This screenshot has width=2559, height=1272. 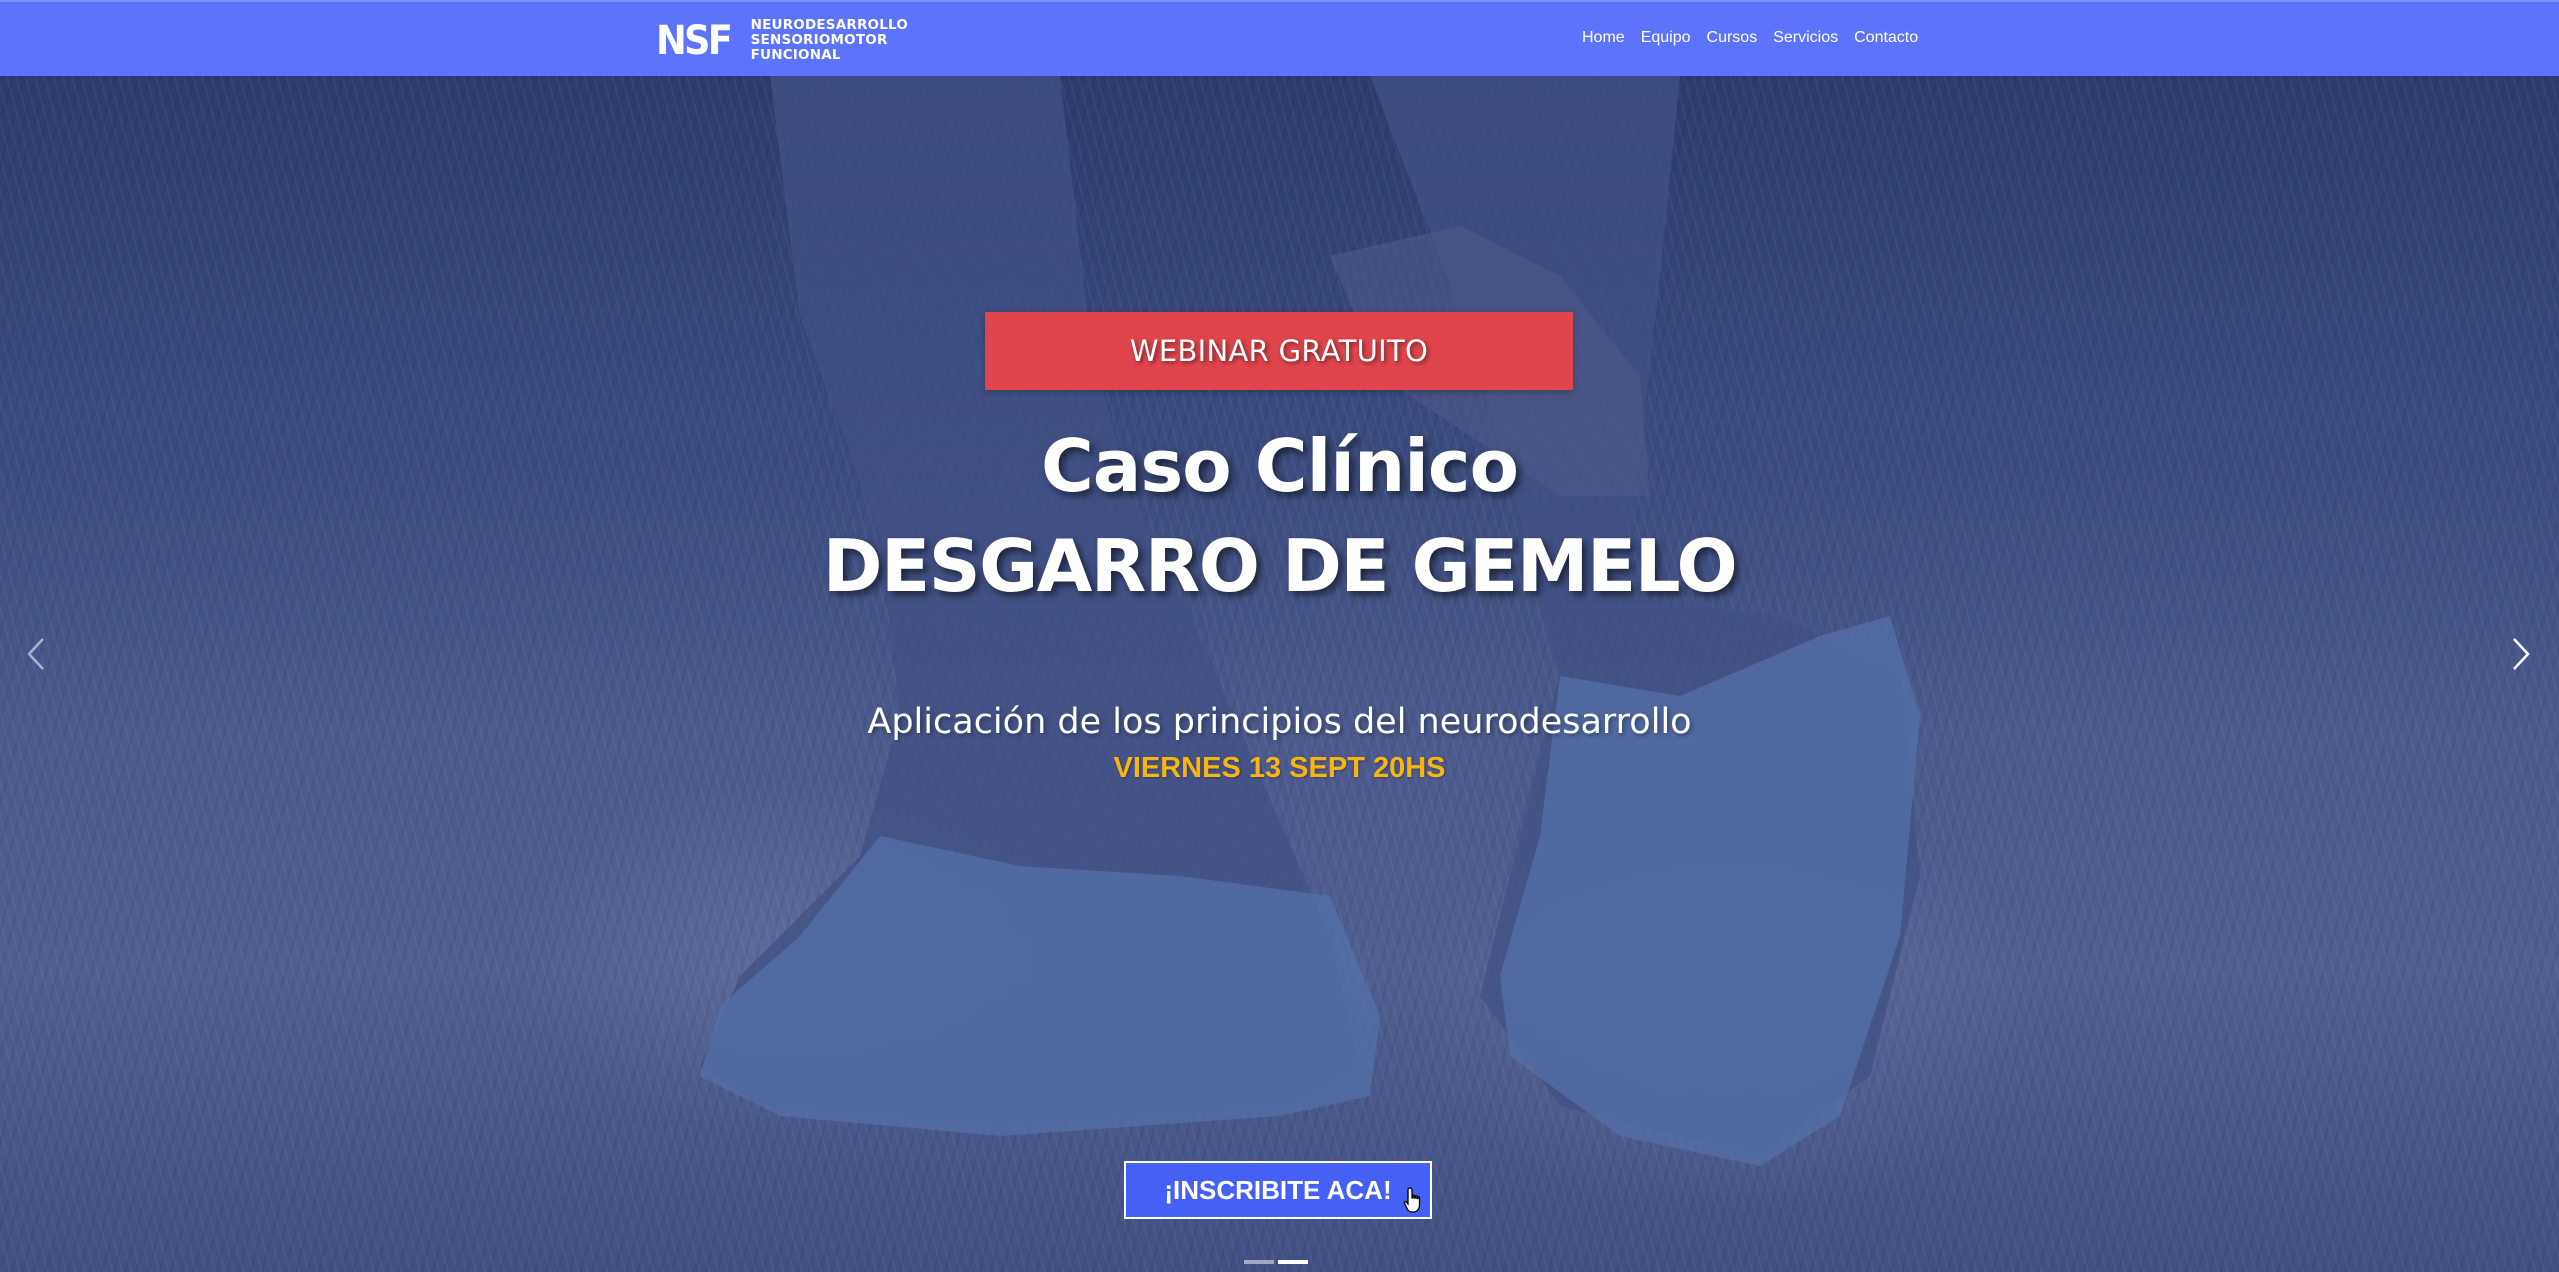 I want to click on carousel-indicators, so click(x=1276, y=1262).